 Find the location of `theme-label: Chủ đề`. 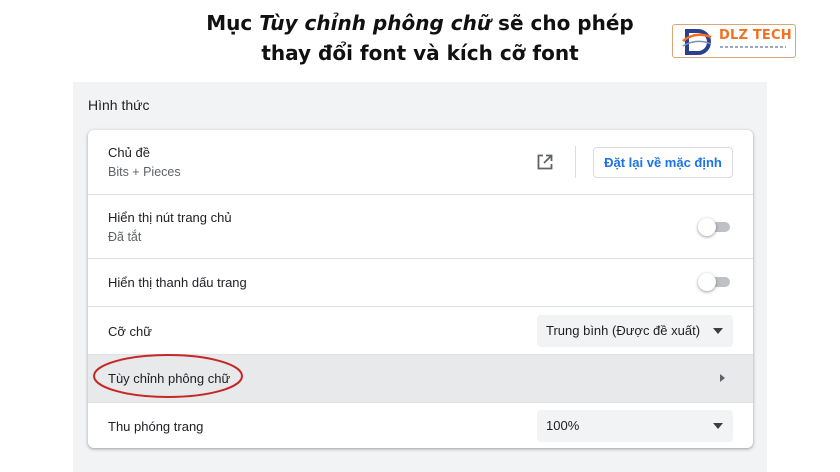

theme-label: Chủ đề is located at coordinates (129, 152).